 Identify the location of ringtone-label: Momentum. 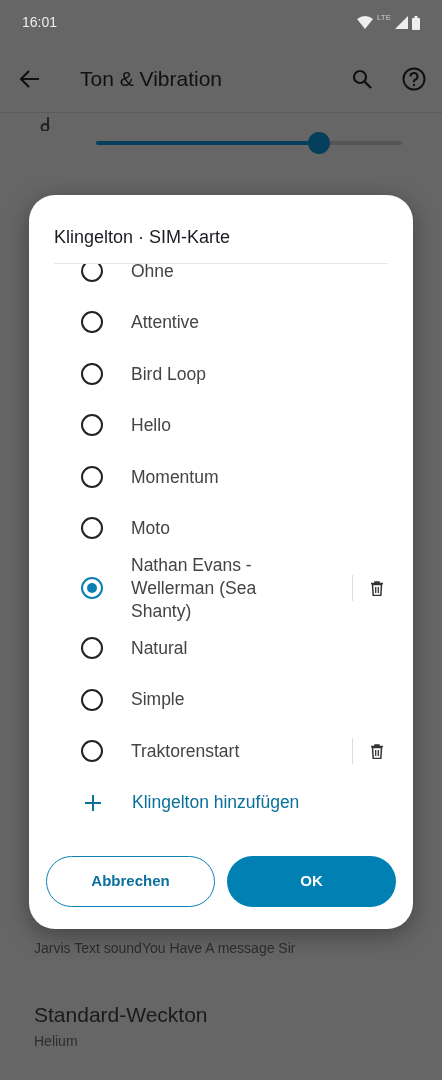
(257, 476).